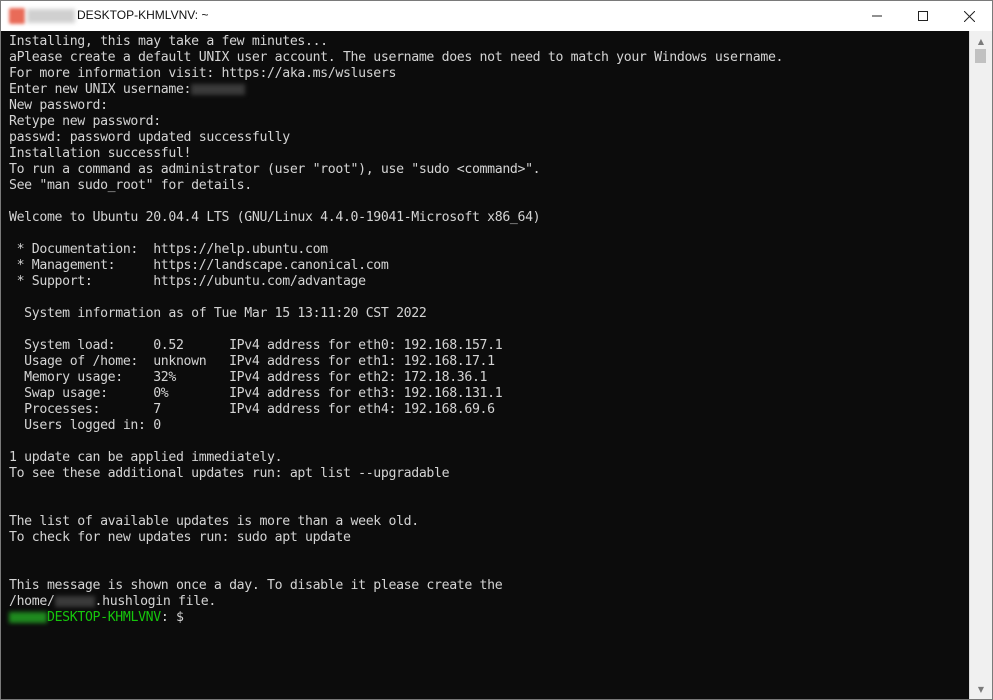 The image size is (993, 700). I want to click on terminal-line: See "man sudo_root" for details., so click(130, 185).